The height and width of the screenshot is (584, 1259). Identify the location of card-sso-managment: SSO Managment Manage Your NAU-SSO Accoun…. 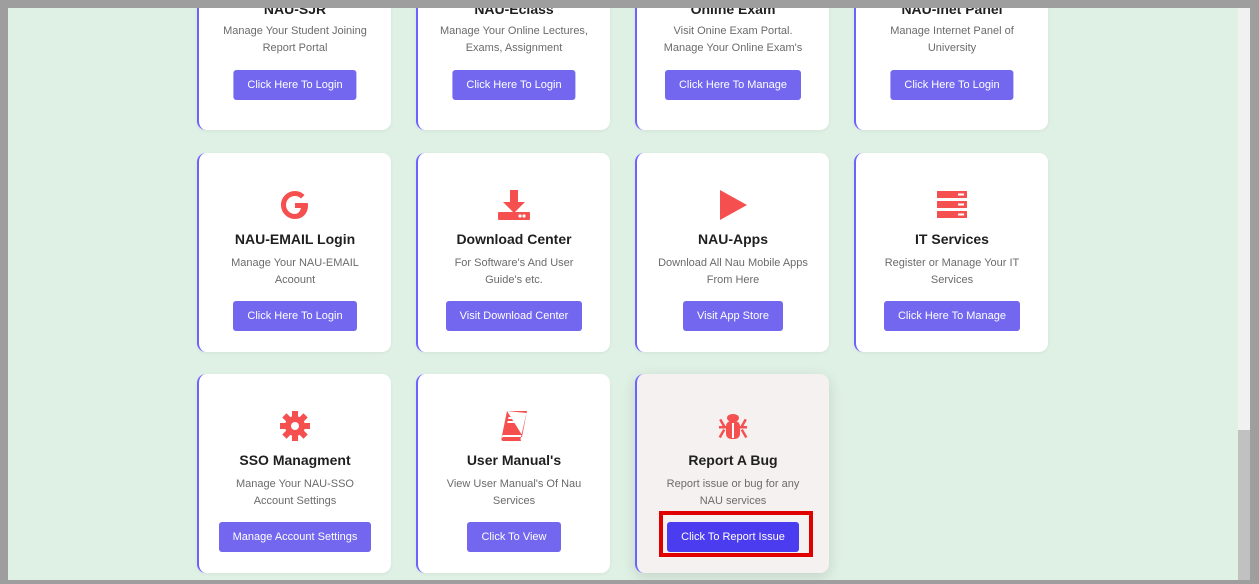
(294, 473).